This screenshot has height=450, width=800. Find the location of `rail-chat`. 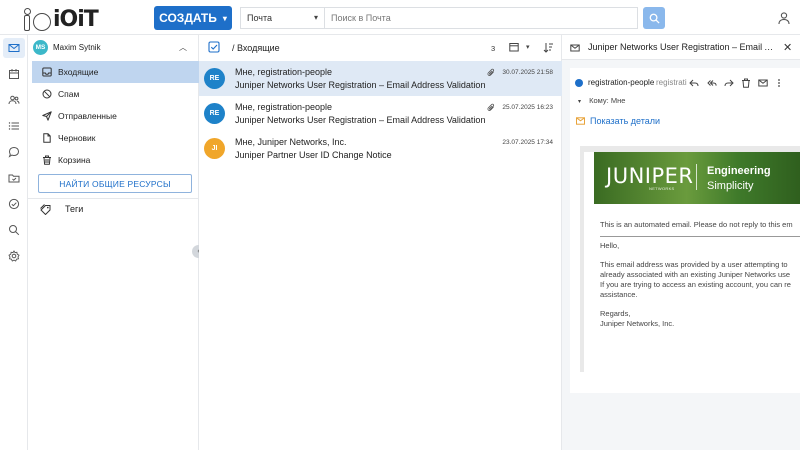

rail-chat is located at coordinates (14, 152).